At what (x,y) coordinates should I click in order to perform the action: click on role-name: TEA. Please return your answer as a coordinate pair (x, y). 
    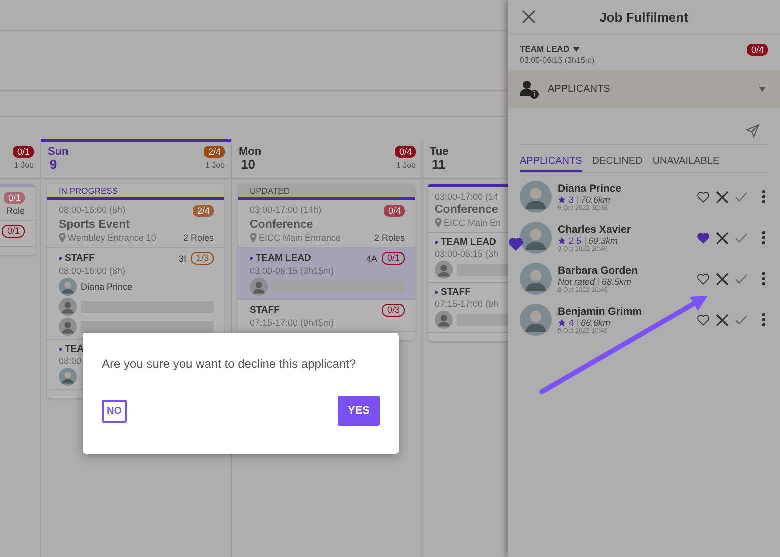
    Looking at the image, I should click on (74, 349).